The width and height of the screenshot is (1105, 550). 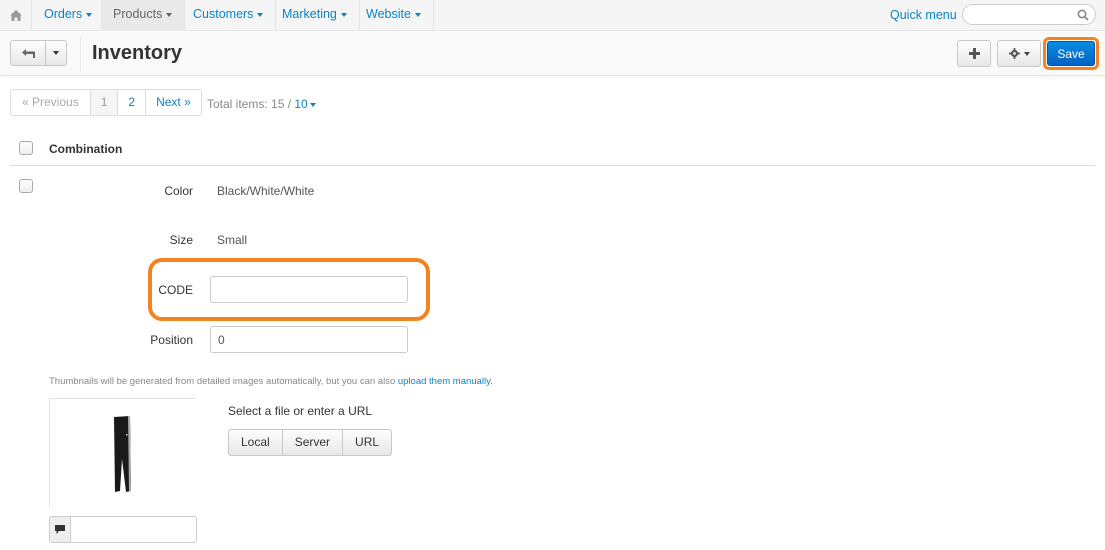 What do you see at coordinates (51, 102) in the screenshot?
I see `previous-page-button: « Previous` at bounding box center [51, 102].